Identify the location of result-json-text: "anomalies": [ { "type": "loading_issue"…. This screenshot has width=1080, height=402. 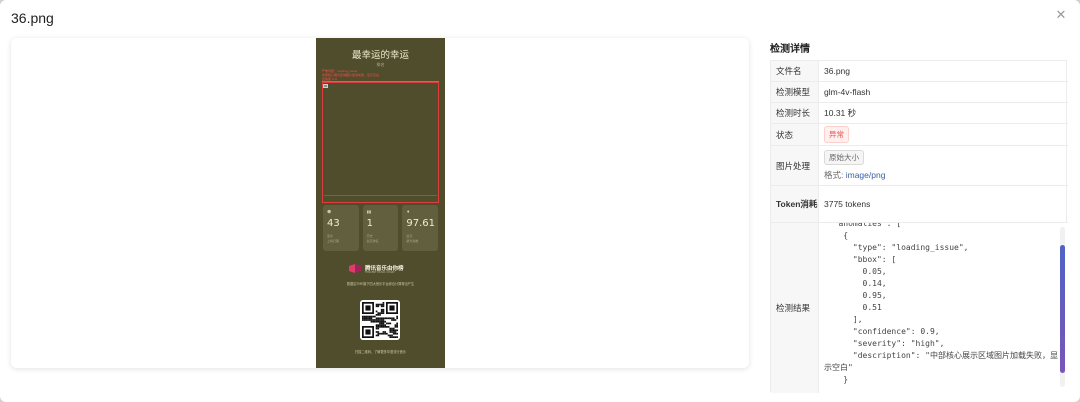
(941, 303).